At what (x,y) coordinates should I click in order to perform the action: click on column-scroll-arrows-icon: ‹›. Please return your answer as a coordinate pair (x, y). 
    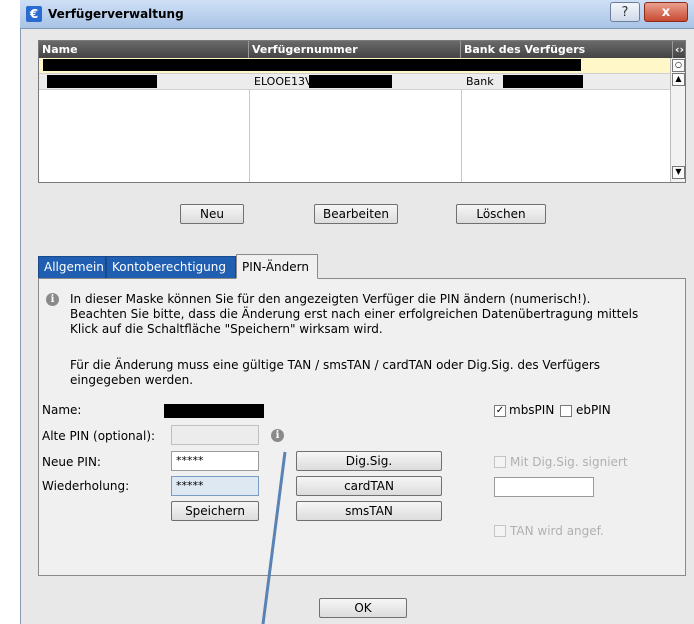
    Looking at the image, I should click on (679, 49).